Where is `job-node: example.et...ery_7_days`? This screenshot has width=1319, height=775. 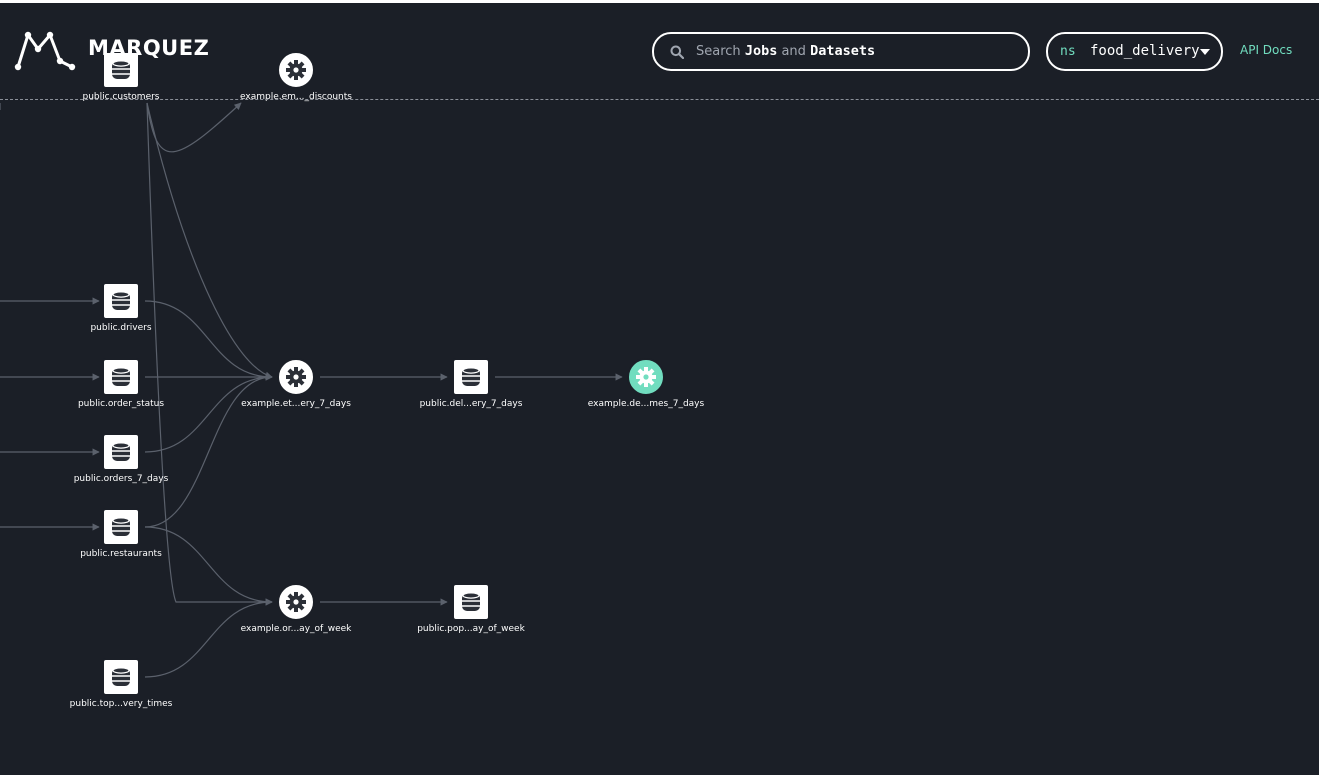 job-node: example.et...ery_7_days is located at coordinates (296, 383).